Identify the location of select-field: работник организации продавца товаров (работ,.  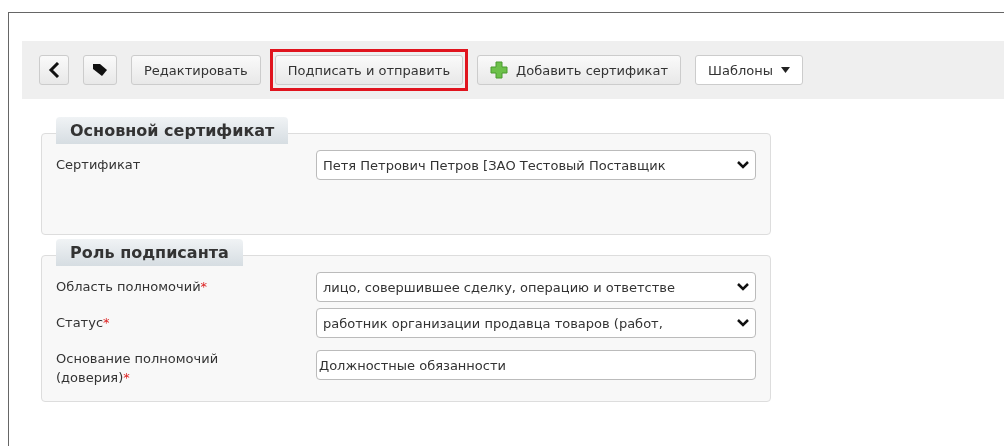
(536, 323).